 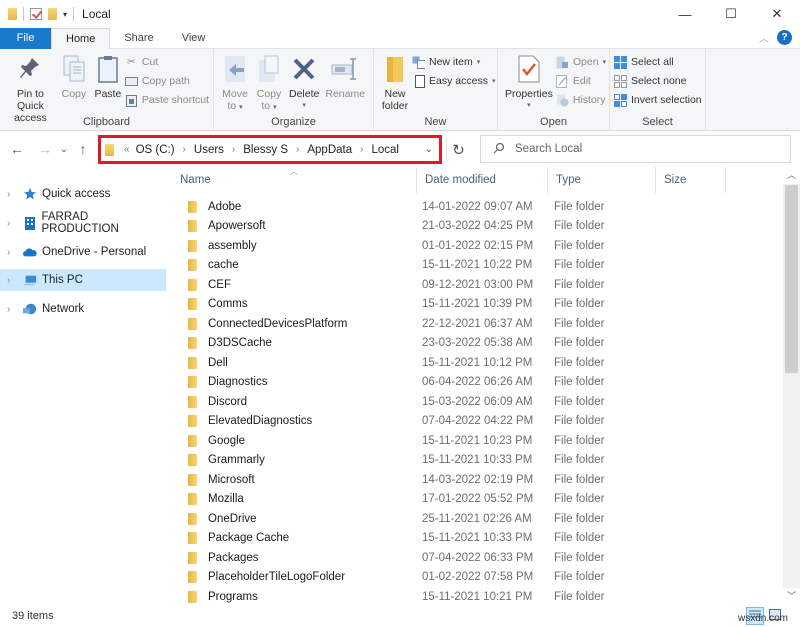 I want to click on nav-item-onedrive: › OneDrive - Personal, so click(x=83, y=252).